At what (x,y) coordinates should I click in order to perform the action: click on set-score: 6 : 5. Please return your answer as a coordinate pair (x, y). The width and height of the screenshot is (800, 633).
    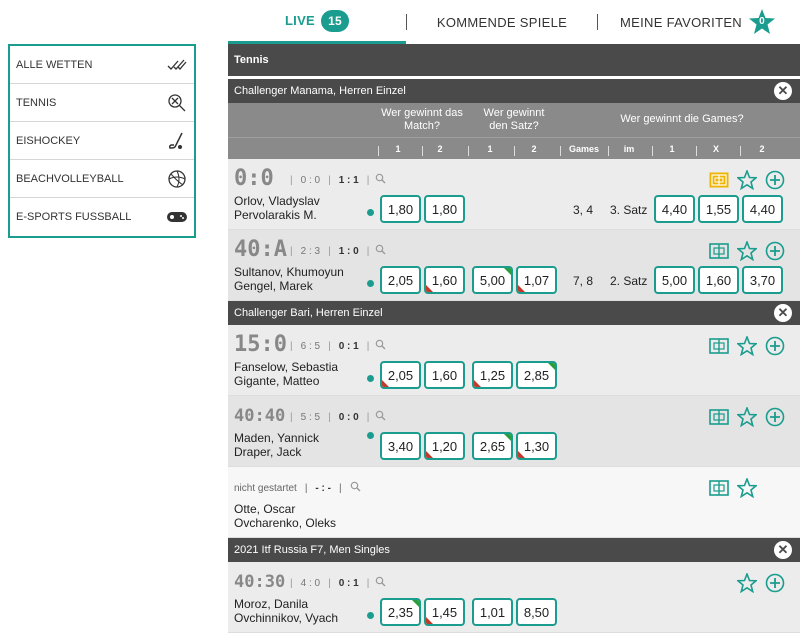
    Looking at the image, I should click on (310, 346).